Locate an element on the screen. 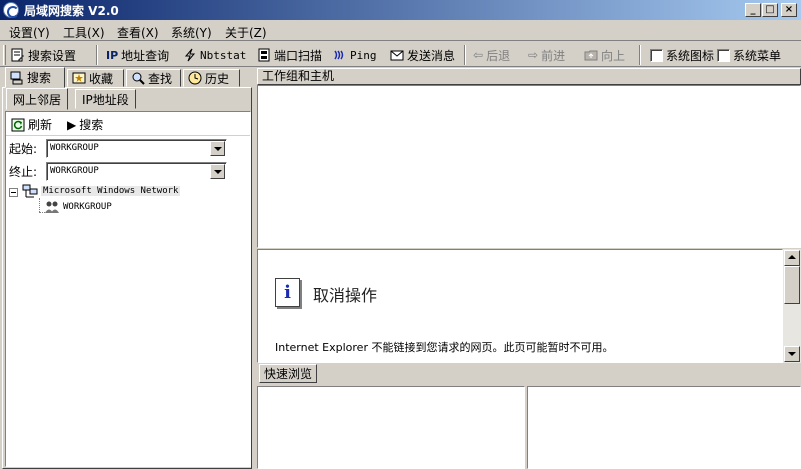 The image size is (801, 469). tree-node-workgroup: WORKGROUP is located at coordinates (78, 207).